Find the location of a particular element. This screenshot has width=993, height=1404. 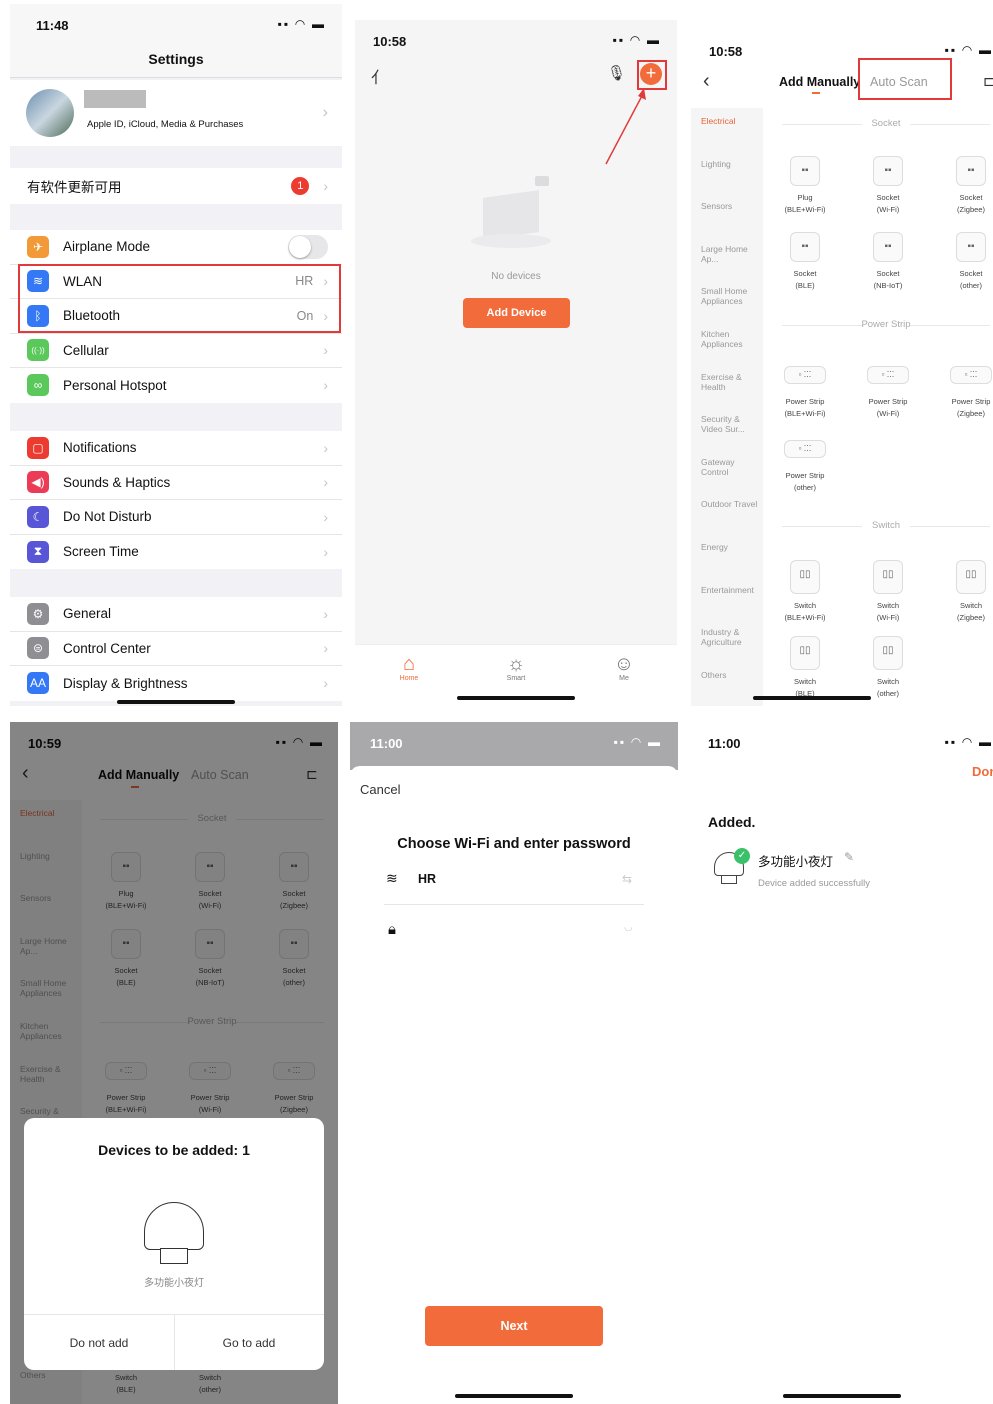

settings-row-sounds-haptics: ◀) Sounds & Haptics › is located at coordinates (176, 483).